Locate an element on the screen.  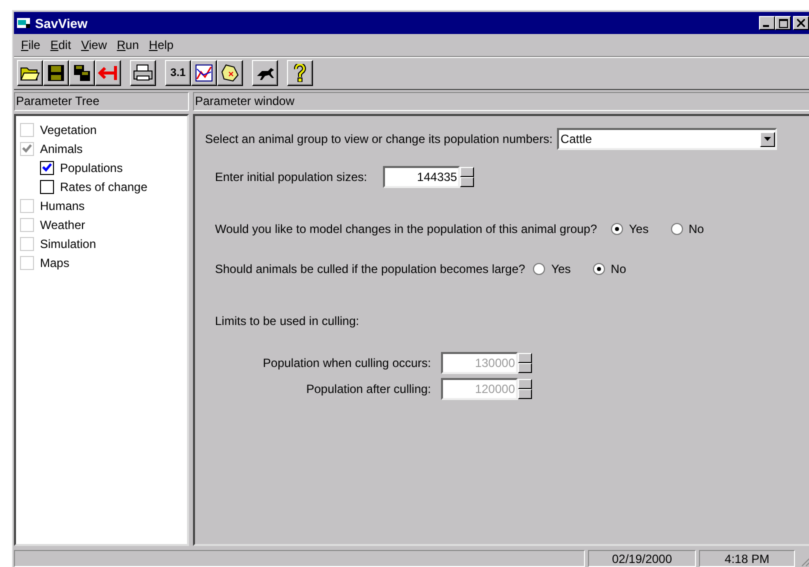
running-animal-icon is located at coordinates (265, 73).